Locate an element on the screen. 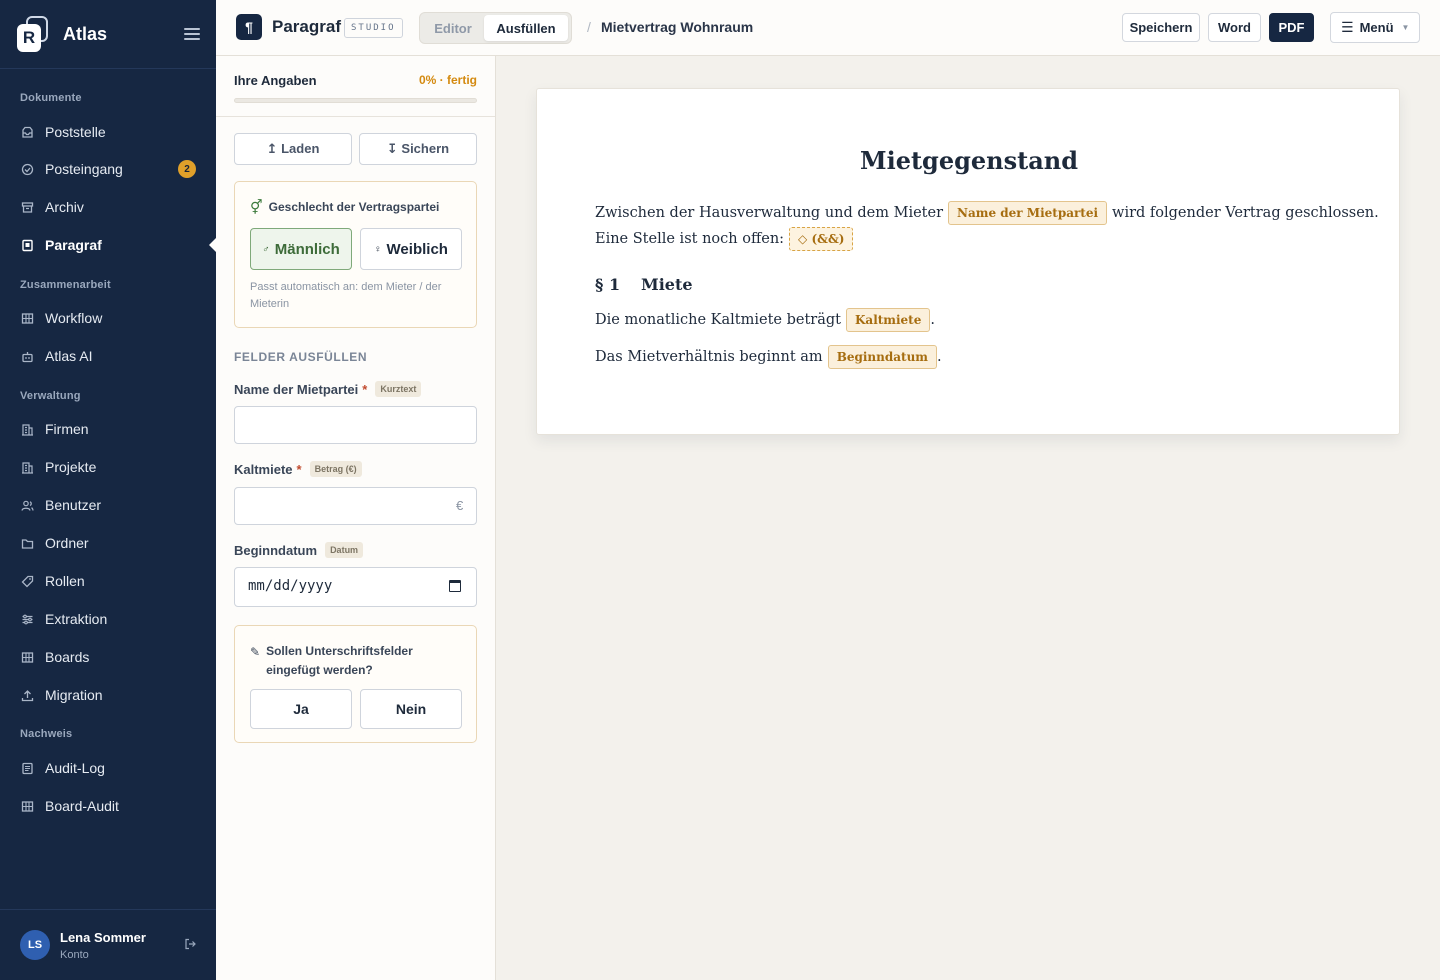 The width and height of the screenshot is (1440, 980). field-type-tag: Kurztext is located at coordinates (398, 389).